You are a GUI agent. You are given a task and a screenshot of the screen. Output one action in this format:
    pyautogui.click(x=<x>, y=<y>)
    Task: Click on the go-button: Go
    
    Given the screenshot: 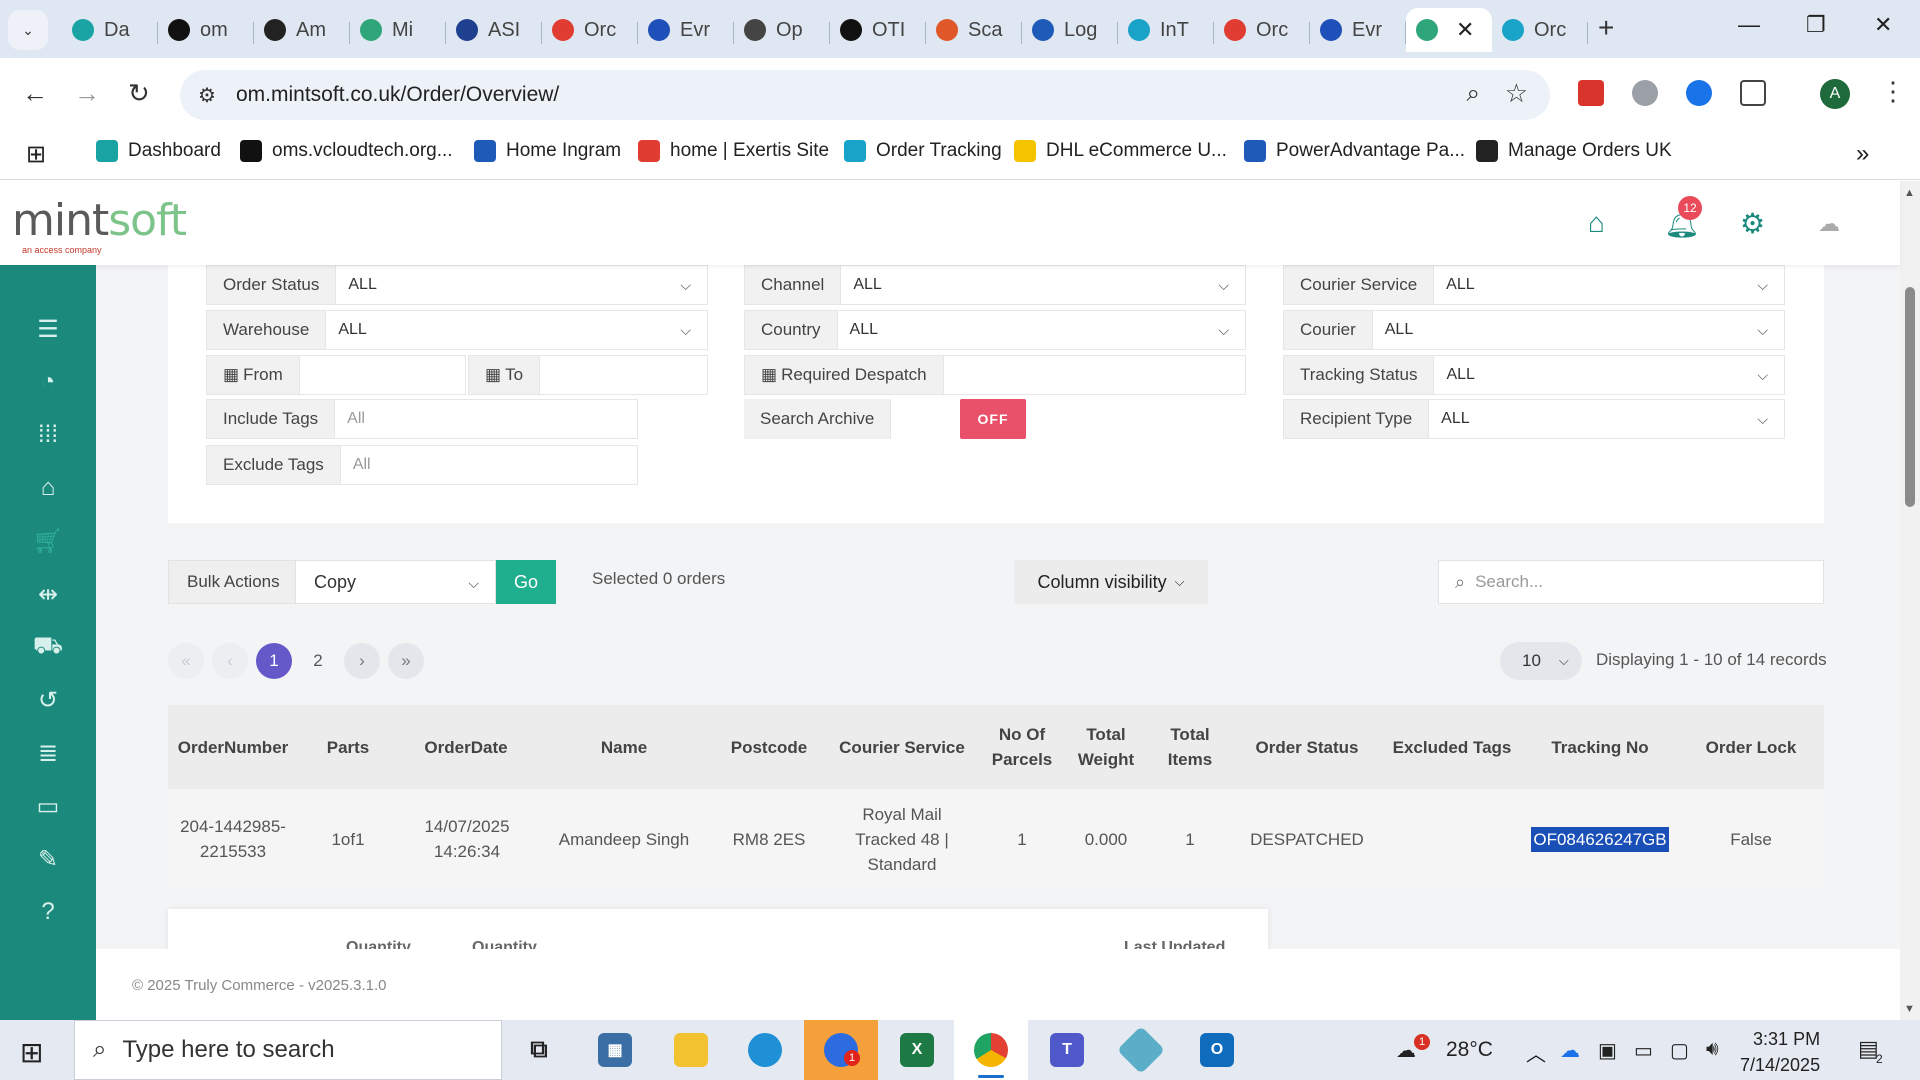 What is the action you would take?
    pyautogui.click(x=526, y=582)
    